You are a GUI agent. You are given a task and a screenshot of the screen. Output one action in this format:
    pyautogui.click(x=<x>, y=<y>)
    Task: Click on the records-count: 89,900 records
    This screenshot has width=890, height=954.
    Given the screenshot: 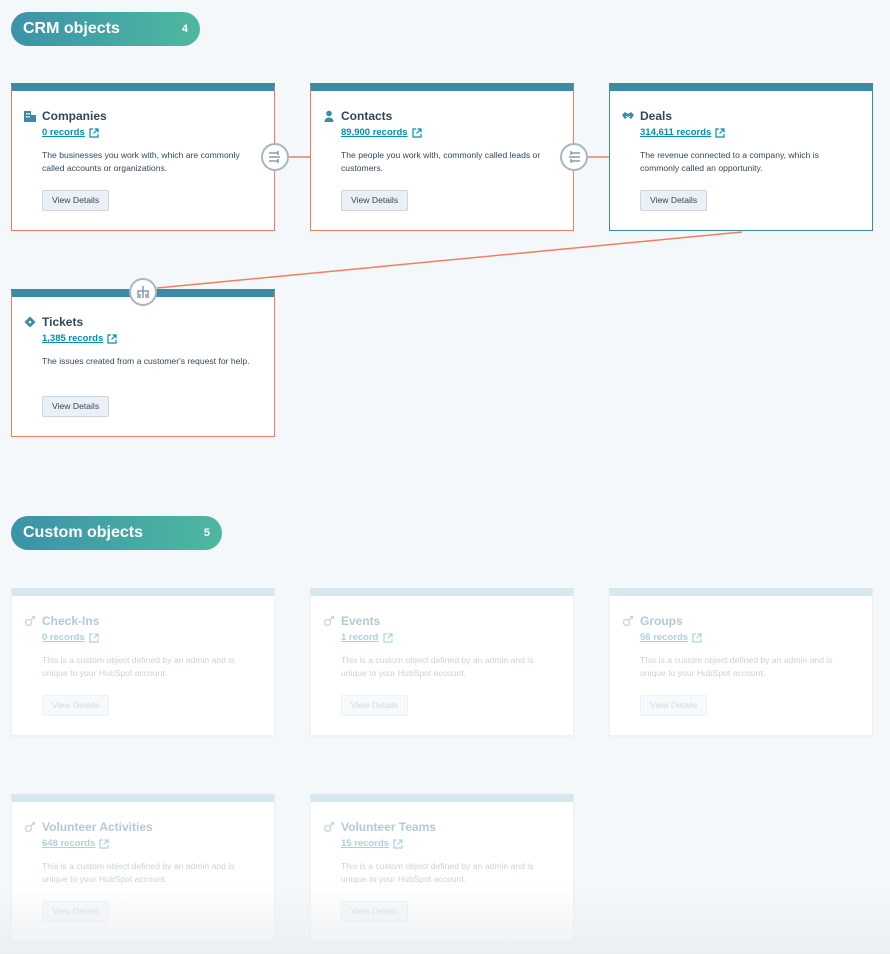 What is the action you would take?
    pyautogui.click(x=374, y=132)
    